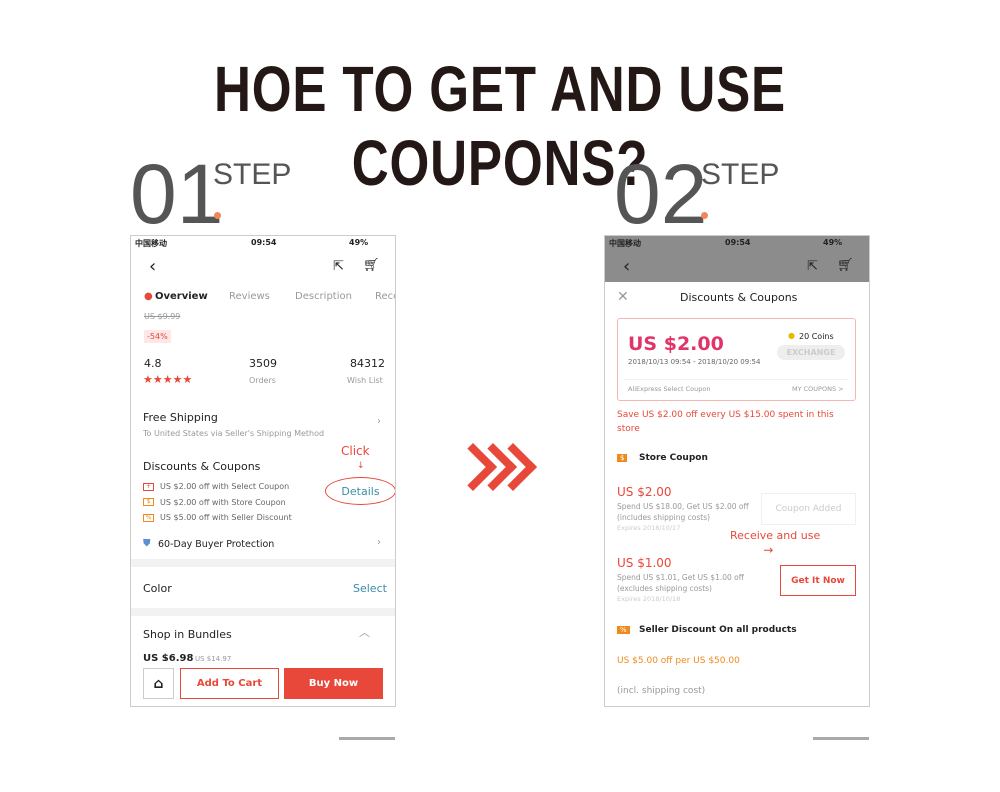  Describe the element at coordinates (680, 577) in the screenshot. I see `store-coupon-desc: Spend US $1.01, Get US $1.00 off` at that location.